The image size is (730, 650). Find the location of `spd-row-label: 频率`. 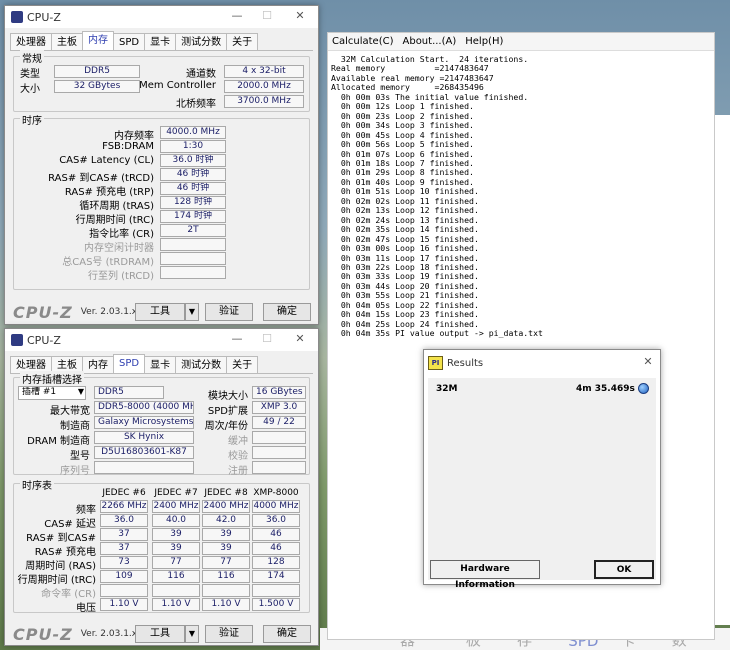

spd-row-label: 频率 is located at coordinates (86, 510).